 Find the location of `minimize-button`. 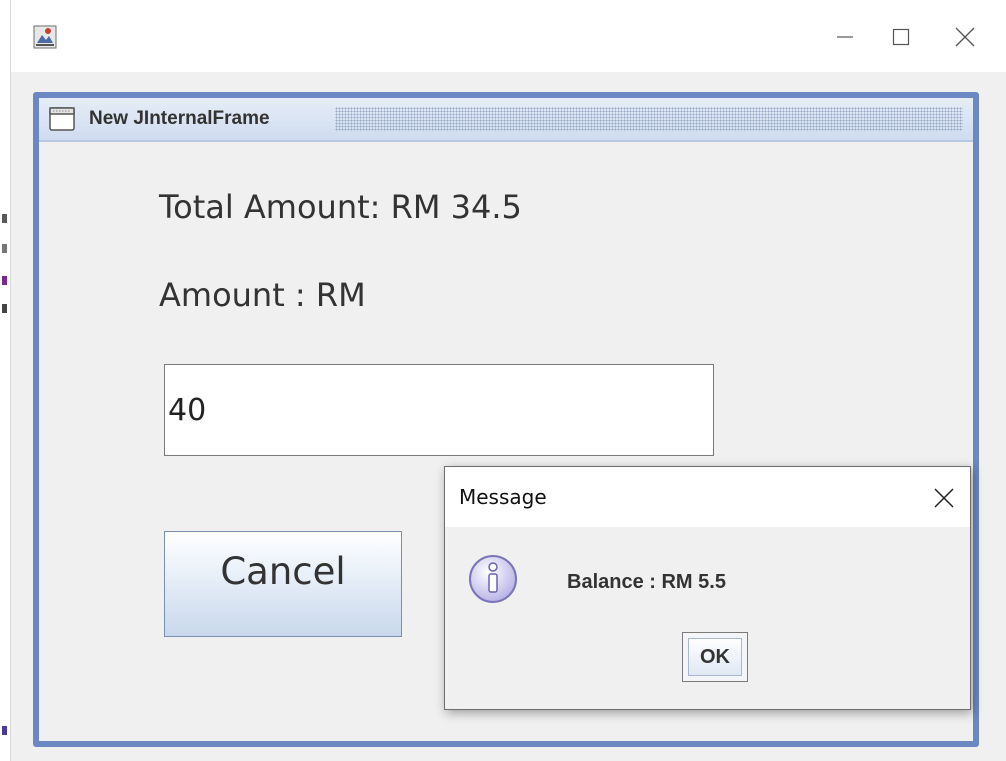

minimize-button is located at coordinates (845, 37).